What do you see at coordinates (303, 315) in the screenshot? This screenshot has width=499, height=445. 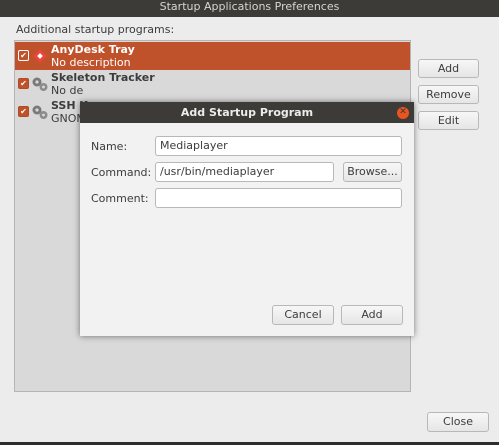 I see `cancel-button: Cancel` at bounding box center [303, 315].